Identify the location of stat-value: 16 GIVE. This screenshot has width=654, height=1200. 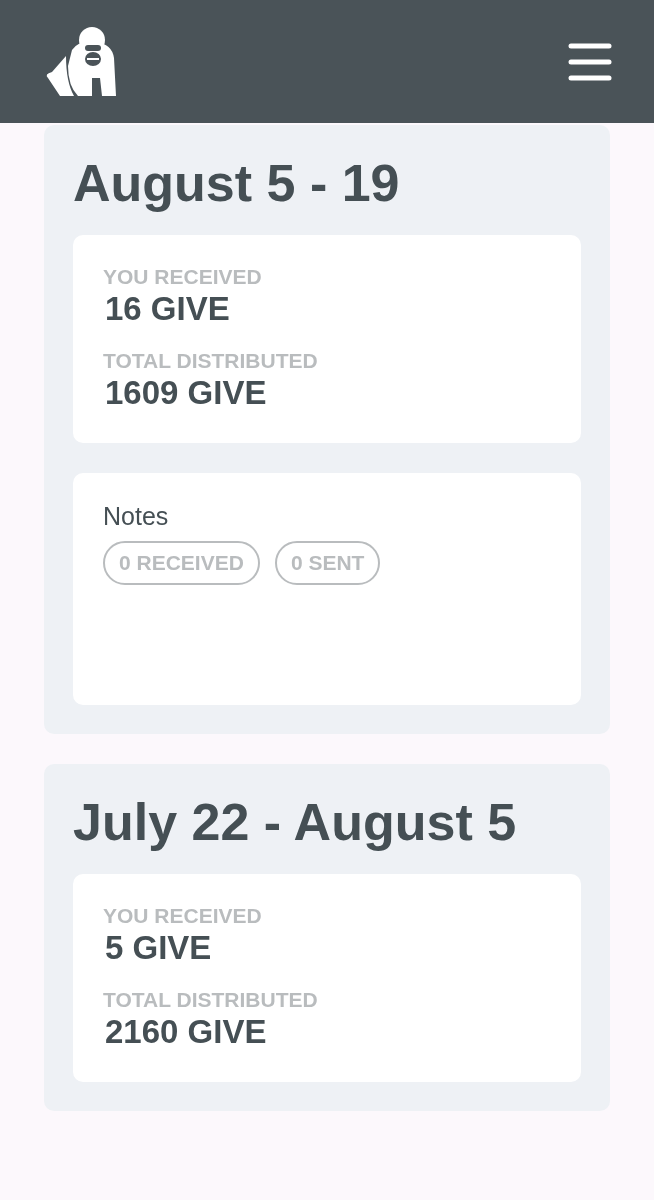
(167, 309).